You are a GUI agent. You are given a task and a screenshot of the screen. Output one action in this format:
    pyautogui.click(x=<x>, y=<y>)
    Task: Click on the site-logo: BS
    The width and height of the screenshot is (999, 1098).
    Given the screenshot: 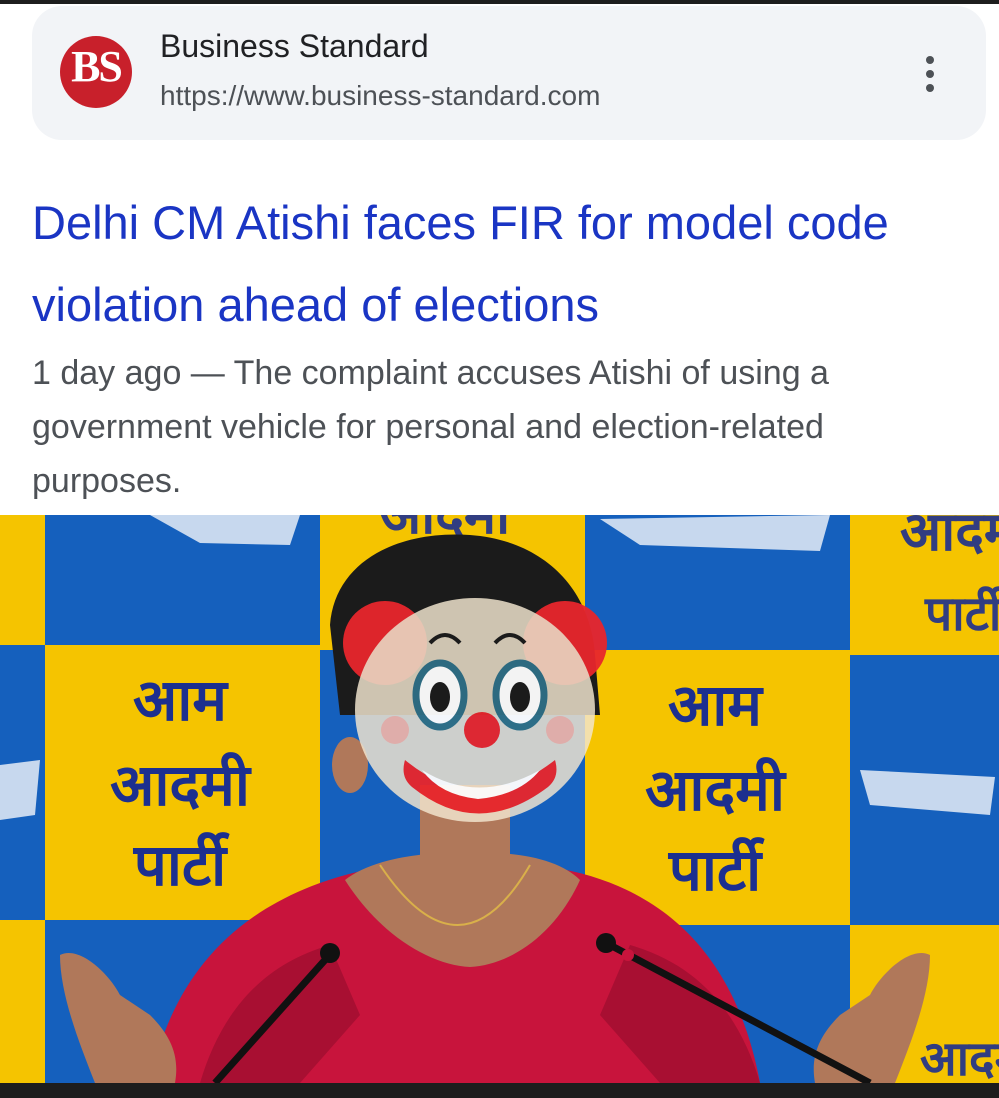 What is the action you would take?
    pyautogui.click(x=96, y=72)
    